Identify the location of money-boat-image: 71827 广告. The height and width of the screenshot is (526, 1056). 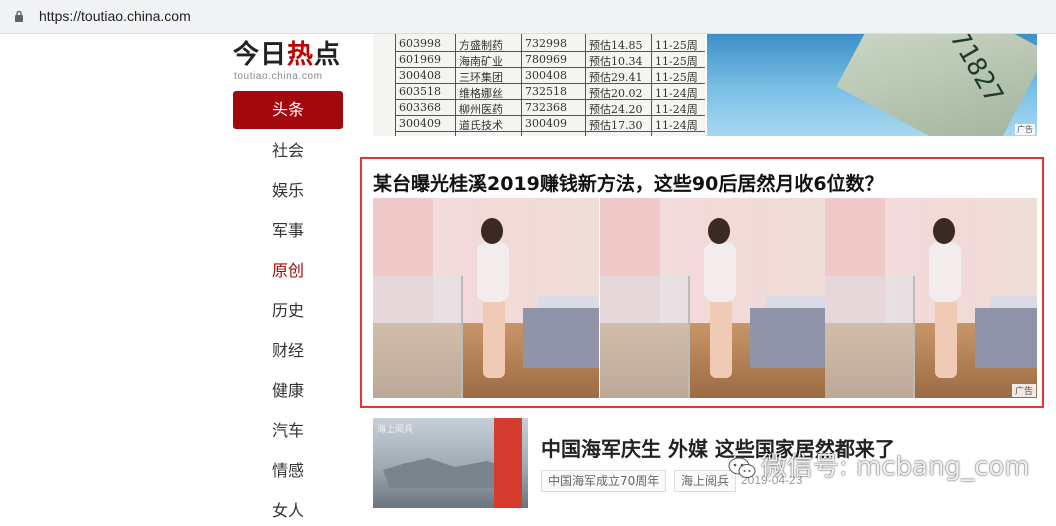
(872, 85).